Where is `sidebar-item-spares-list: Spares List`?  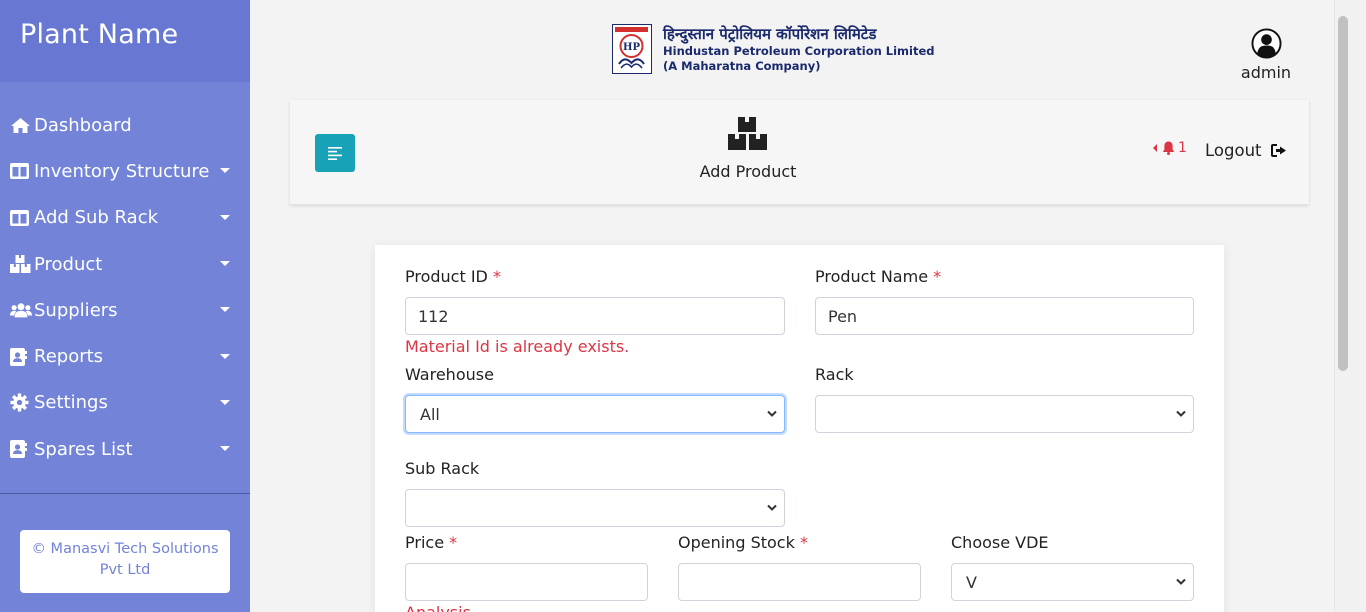 sidebar-item-spares-list: Spares List is located at coordinates (125, 449).